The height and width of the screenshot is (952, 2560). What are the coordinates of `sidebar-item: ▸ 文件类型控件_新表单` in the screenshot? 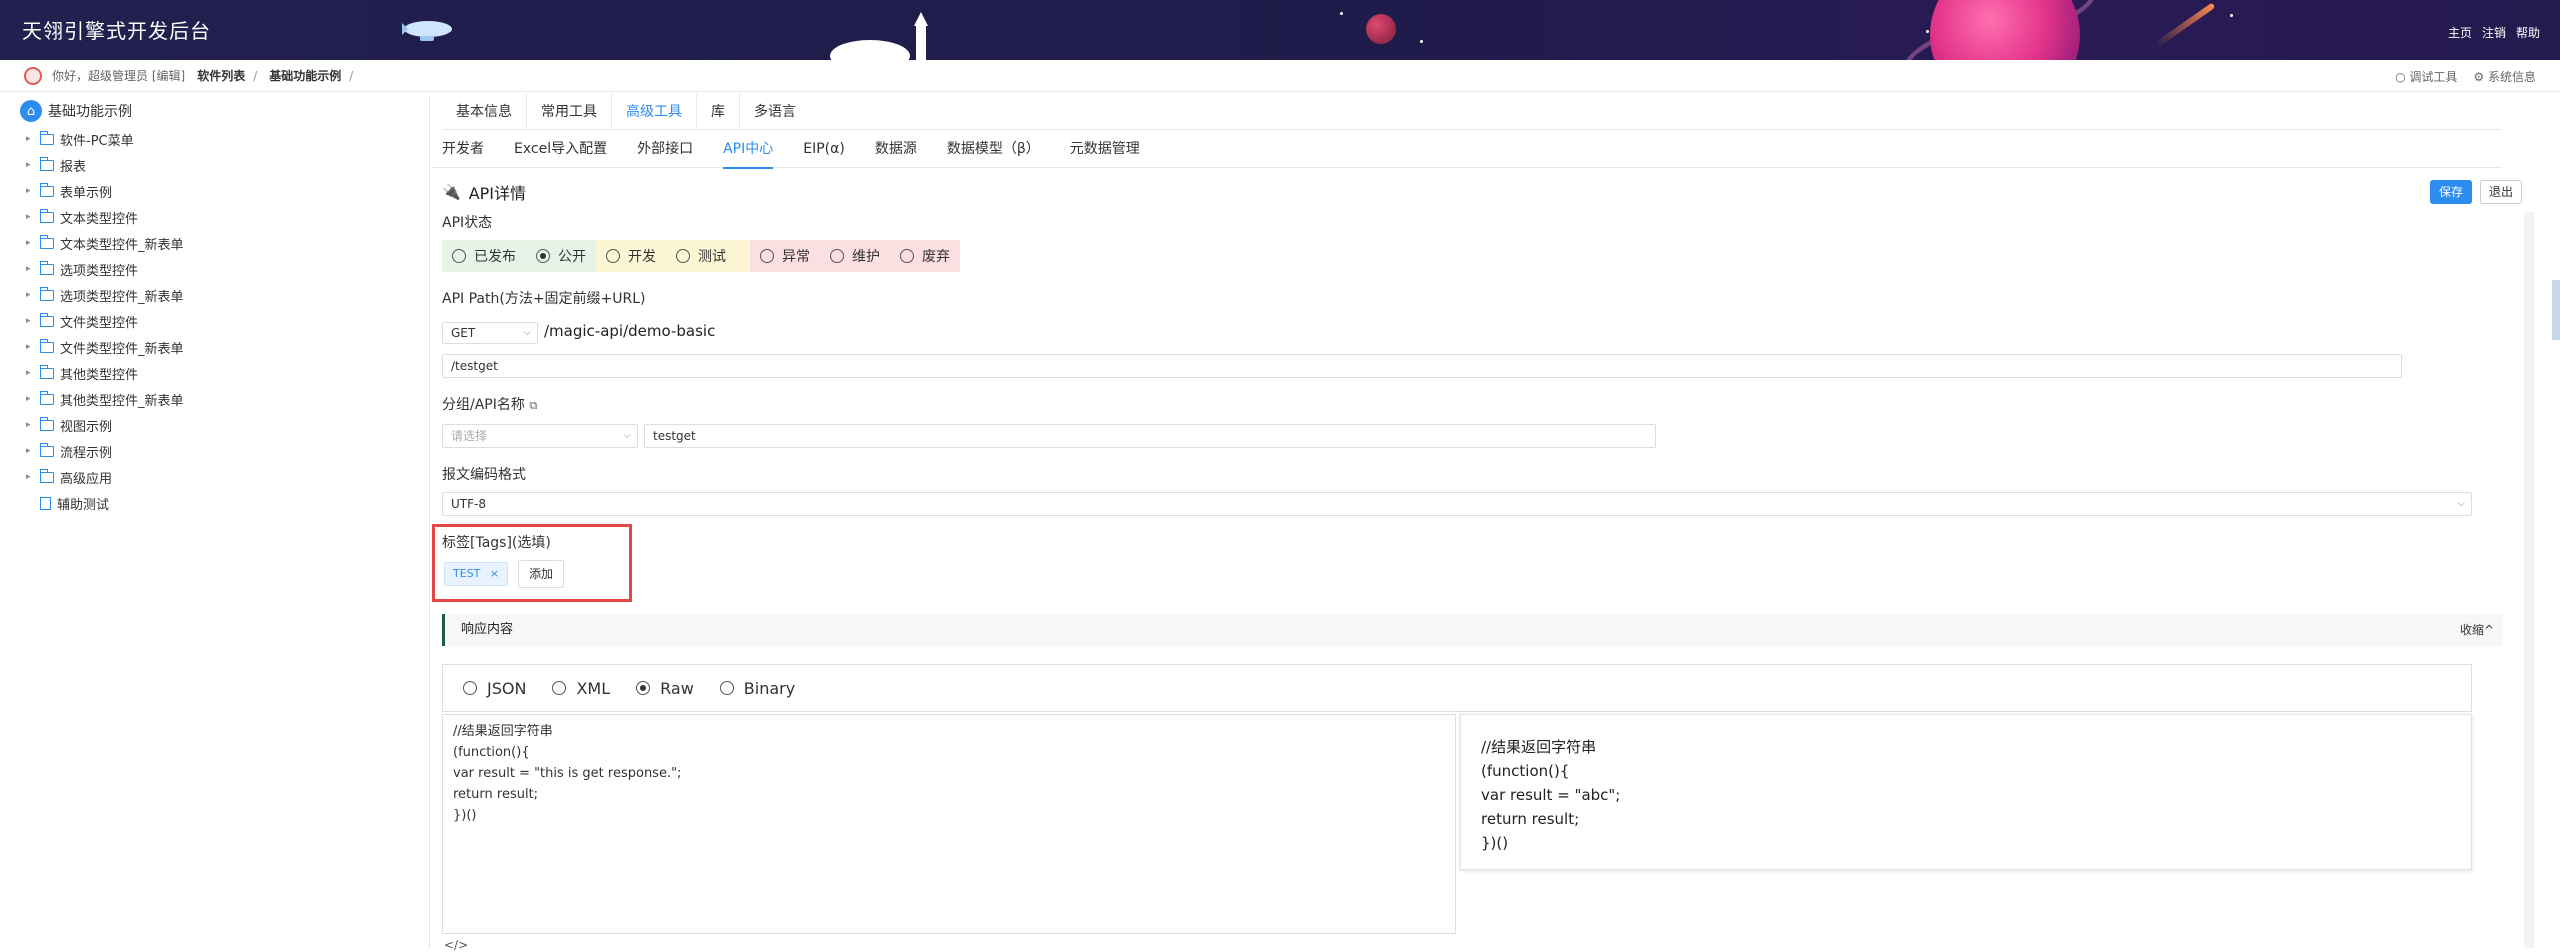 It's located at (105, 347).